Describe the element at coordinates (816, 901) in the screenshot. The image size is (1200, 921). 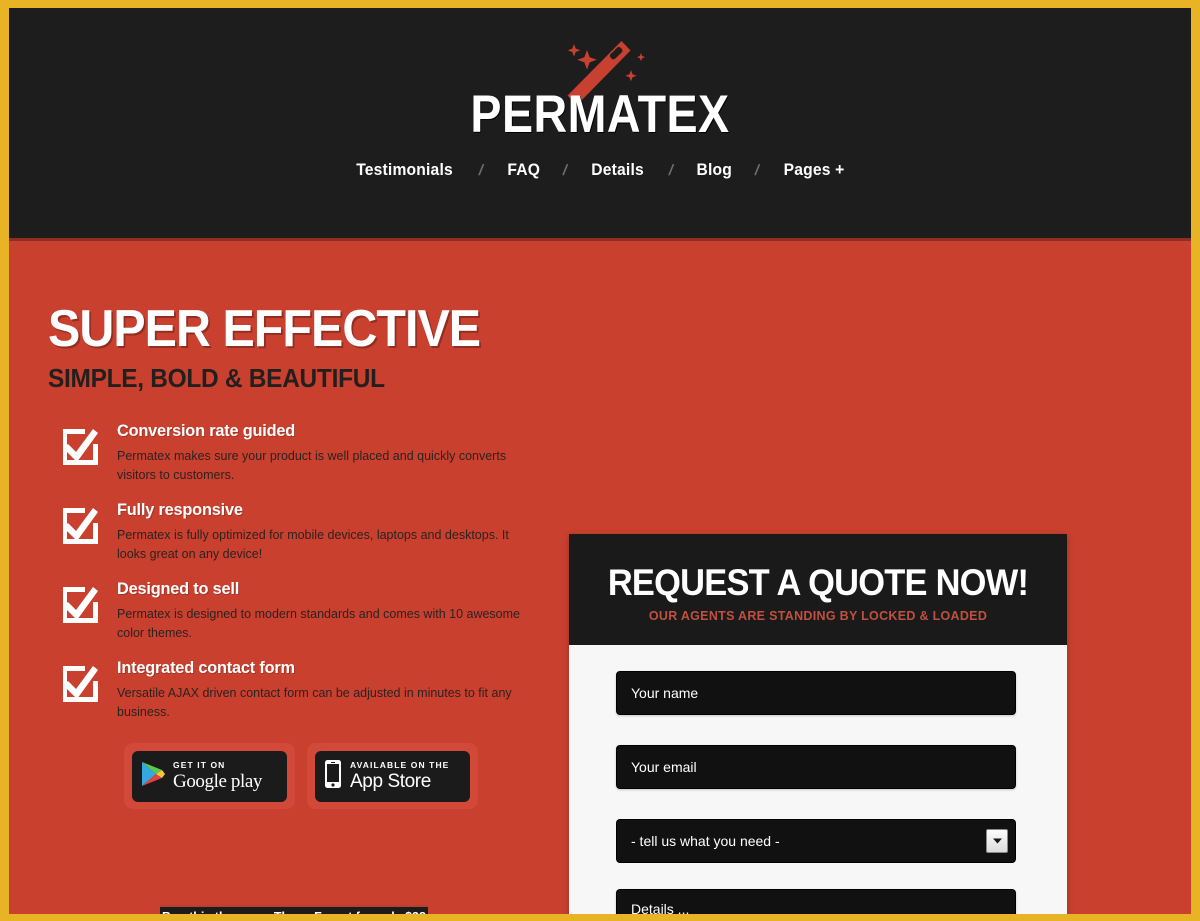
I see `details-textarea` at that location.